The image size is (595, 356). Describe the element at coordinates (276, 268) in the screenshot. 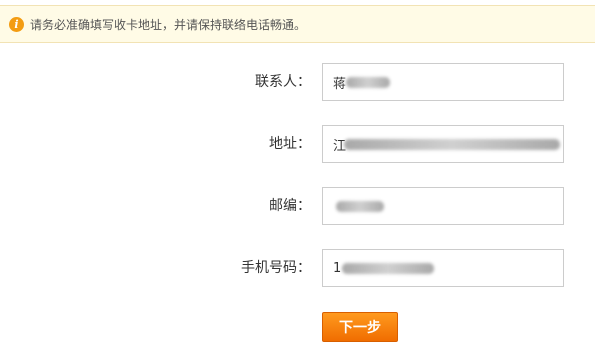

I see `phone-label: 手机号码：` at that location.